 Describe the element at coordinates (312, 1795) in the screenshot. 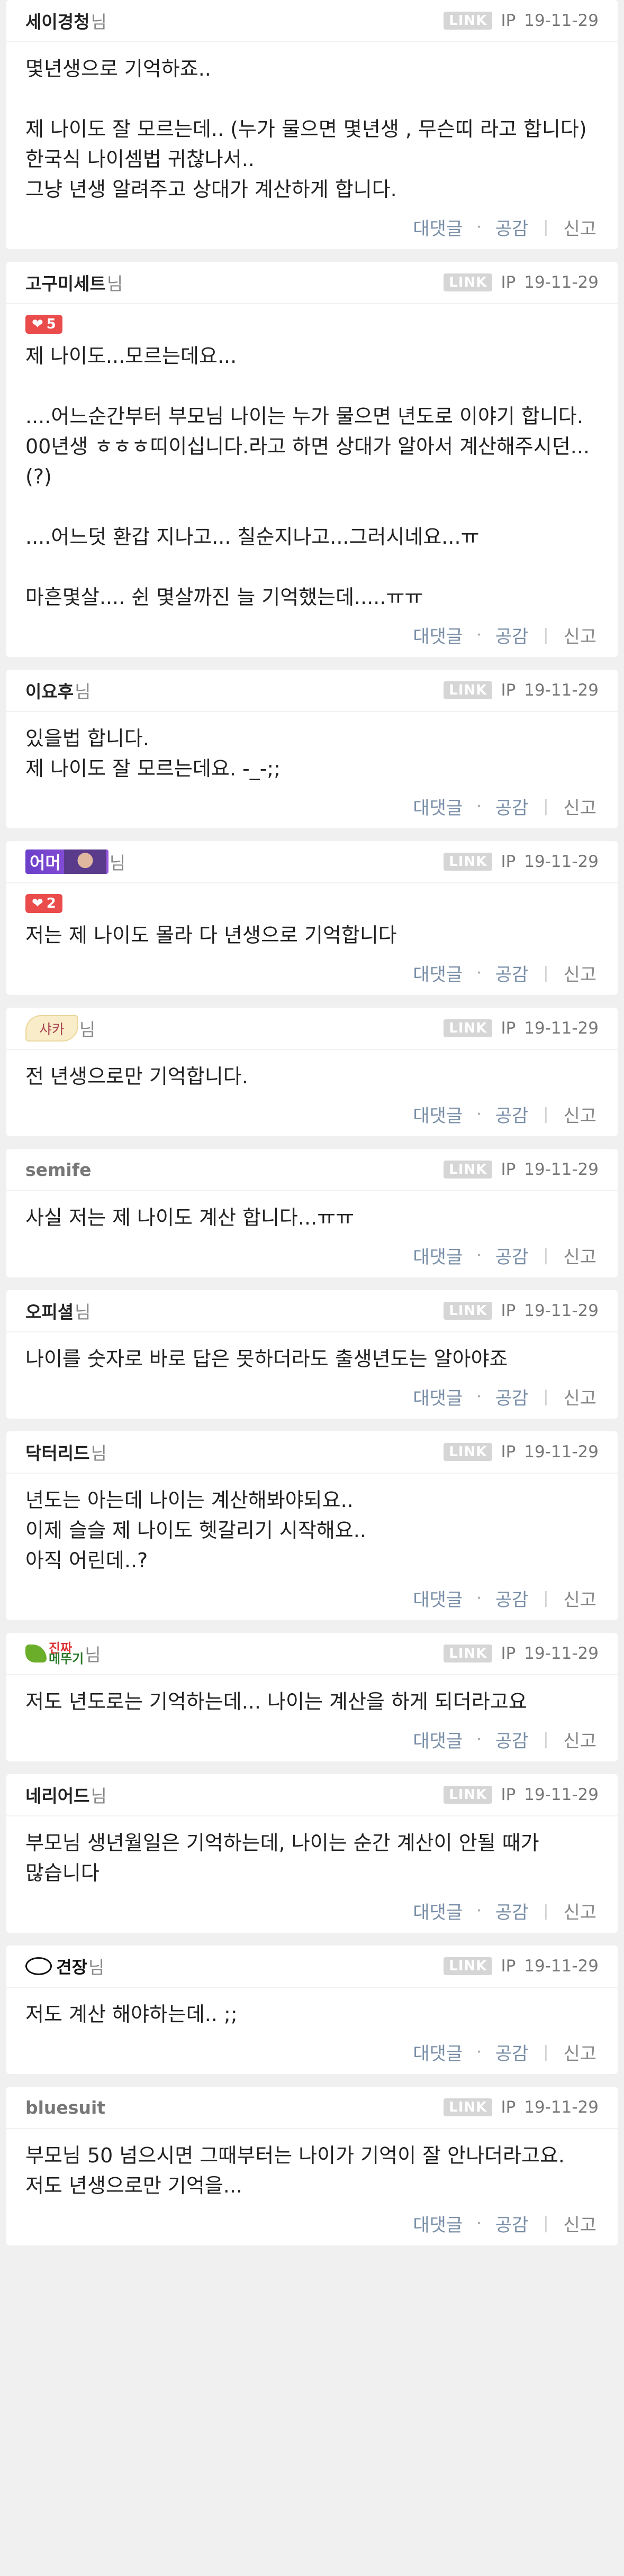

I see `comment-header: 네리어드 님 LINK IP 19-11-29` at that location.